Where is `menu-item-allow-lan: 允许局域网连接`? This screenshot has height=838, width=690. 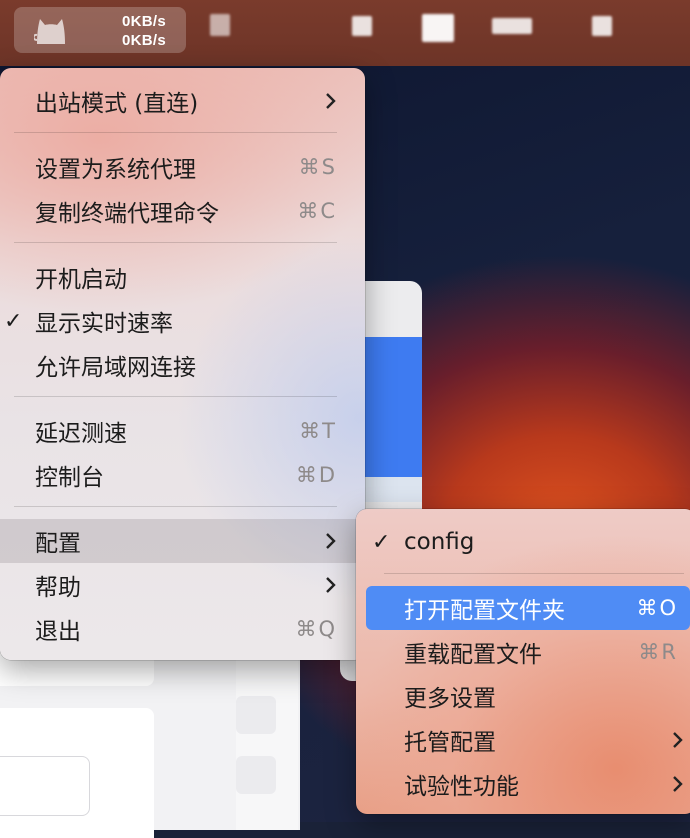
menu-item-allow-lan: 允许局域网连接 is located at coordinates (182, 365).